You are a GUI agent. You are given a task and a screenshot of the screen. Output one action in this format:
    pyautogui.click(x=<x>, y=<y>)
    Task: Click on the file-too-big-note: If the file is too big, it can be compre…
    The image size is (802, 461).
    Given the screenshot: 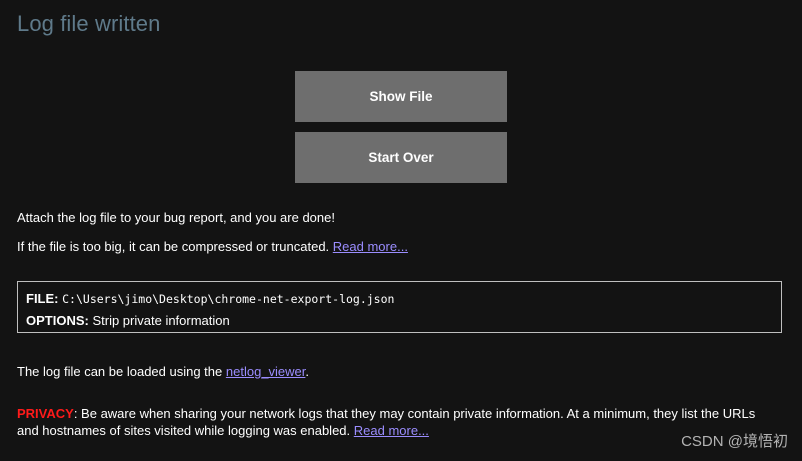 What is the action you would take?
    pyautogui.click(x=212, y=246)
    